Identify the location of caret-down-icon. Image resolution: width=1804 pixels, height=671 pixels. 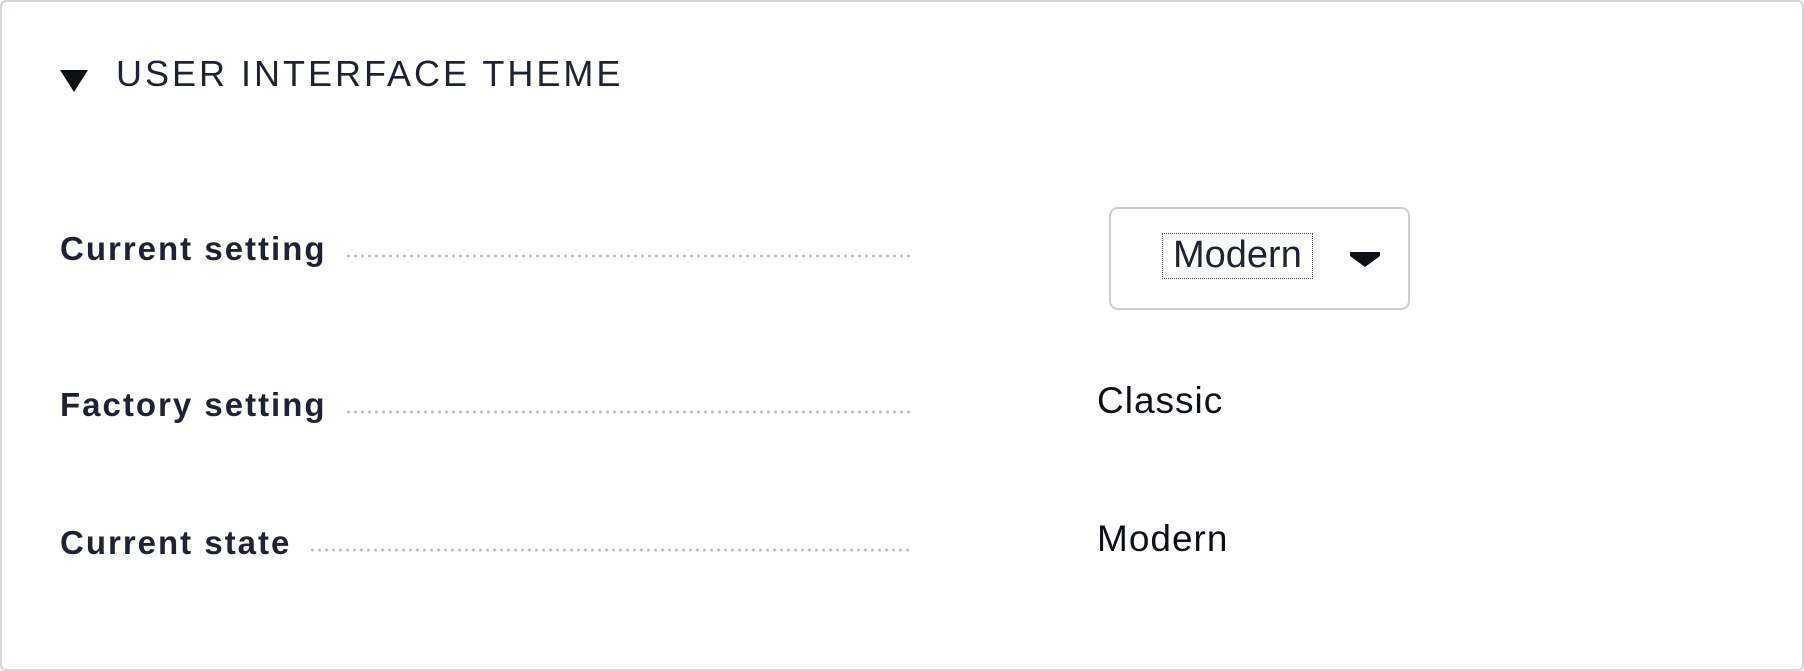
(1365, 259).